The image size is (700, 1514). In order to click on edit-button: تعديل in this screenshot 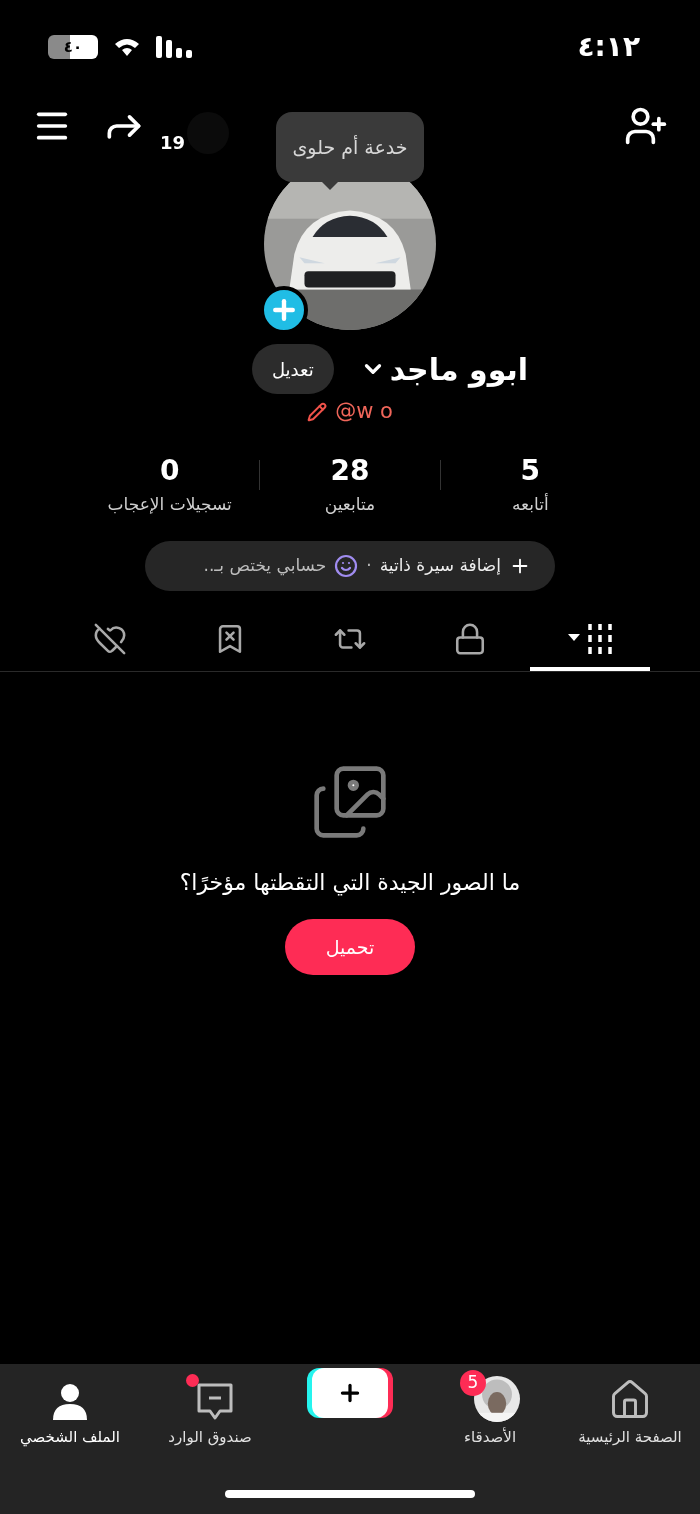, I will do `click(292, 369)`.